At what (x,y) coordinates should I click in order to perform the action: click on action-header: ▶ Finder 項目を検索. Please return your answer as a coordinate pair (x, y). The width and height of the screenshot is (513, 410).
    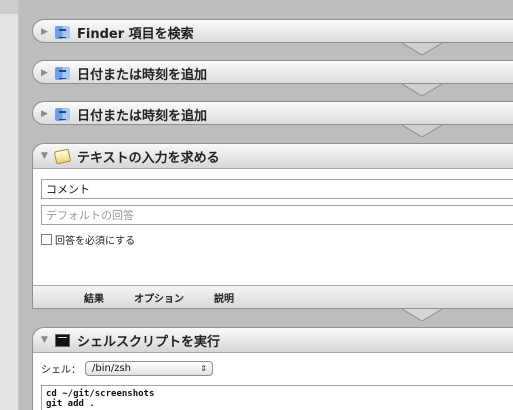
    Looking at the image, I should click on (273, 32).